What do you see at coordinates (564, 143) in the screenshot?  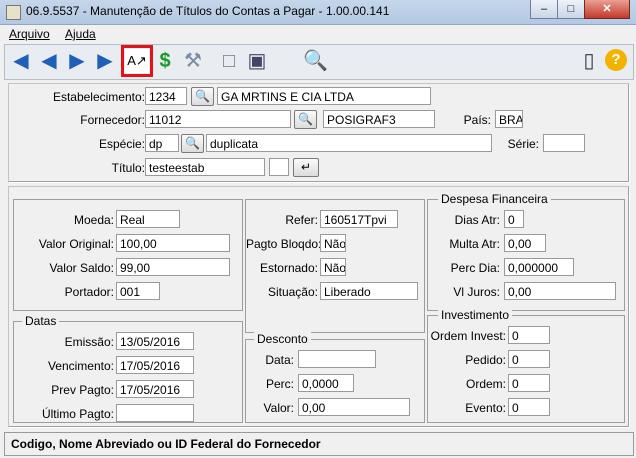 I see `serie-input` at bounding box center [564, 143].